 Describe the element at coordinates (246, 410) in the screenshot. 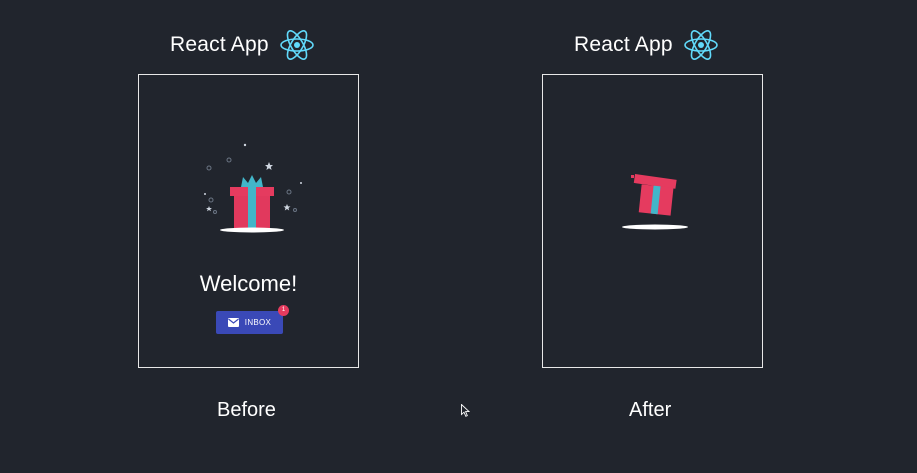

I see `before-caption: Before` at that location.